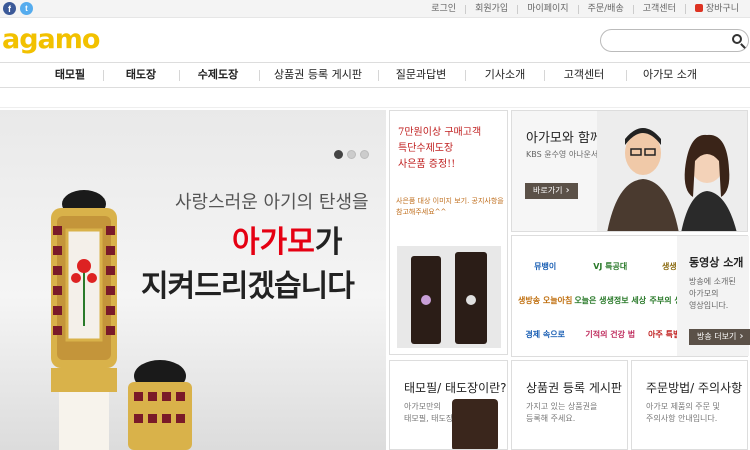  I want to click on search-icon, so click(737, 39).